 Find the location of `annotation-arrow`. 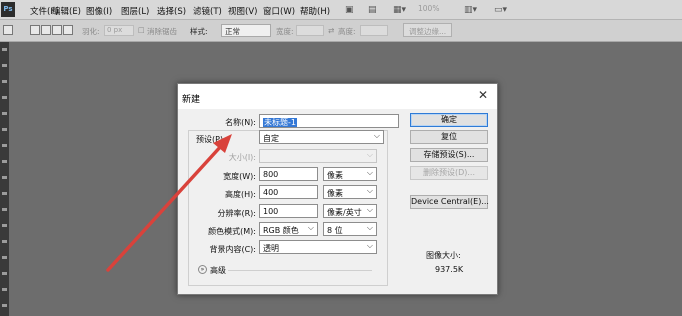

annotation-arrow is located at coordinates (169, 203).